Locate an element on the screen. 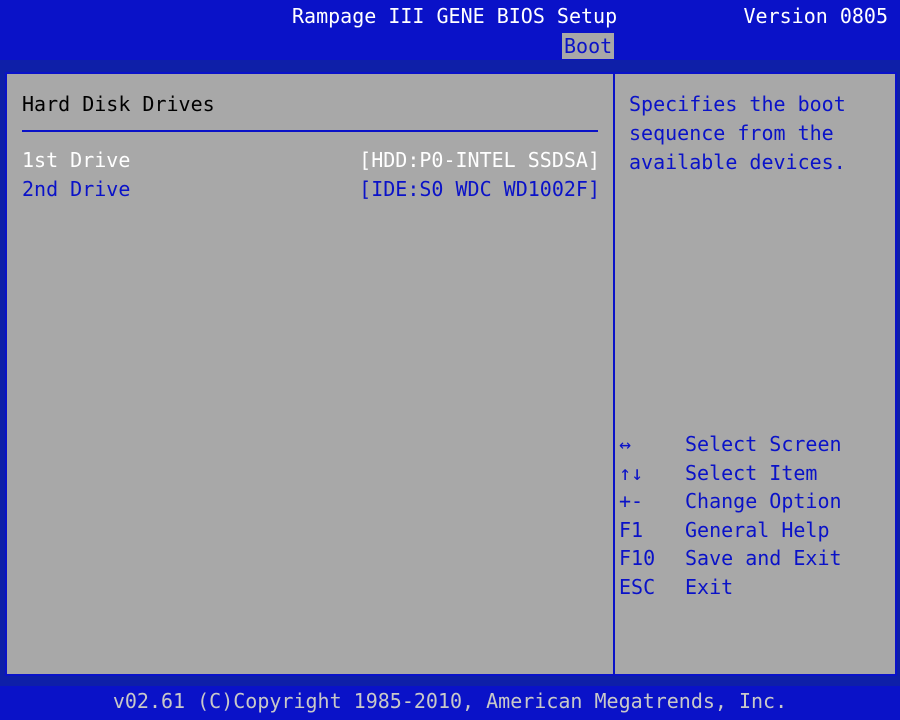  key-f1: F1 is located at coordinates (631, 529).